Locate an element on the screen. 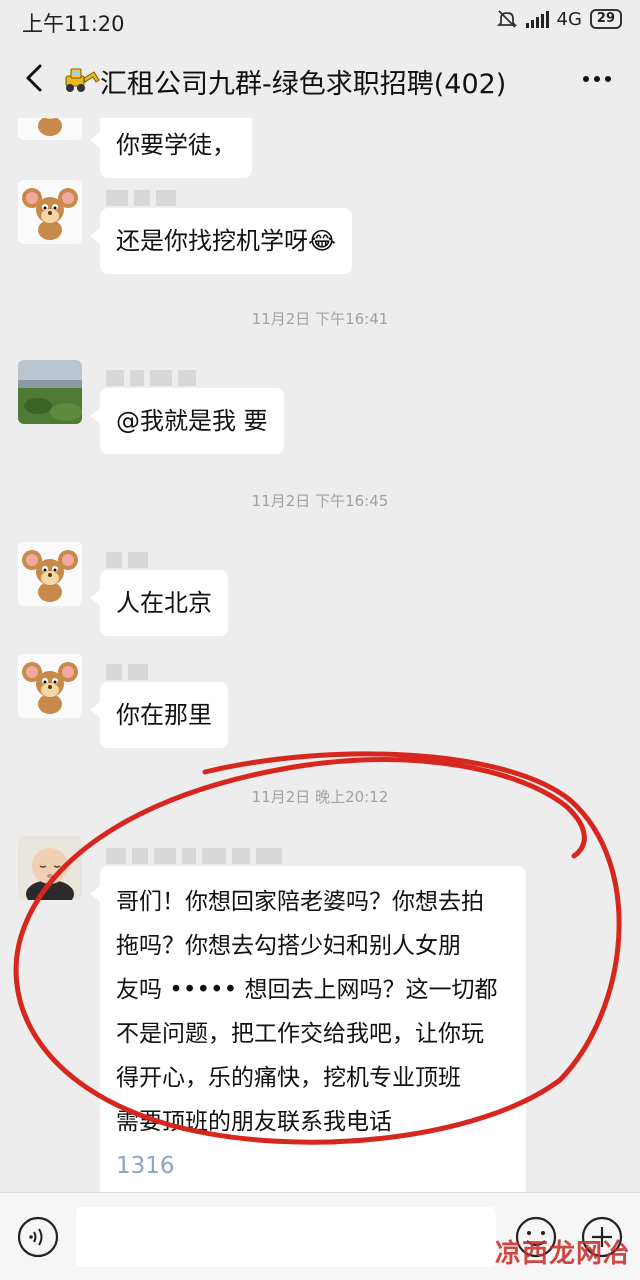 The width and height of the screenshot is (640, 1280). status-bar: 上午11:20 4G 29 is located at coordinates (320, 21).